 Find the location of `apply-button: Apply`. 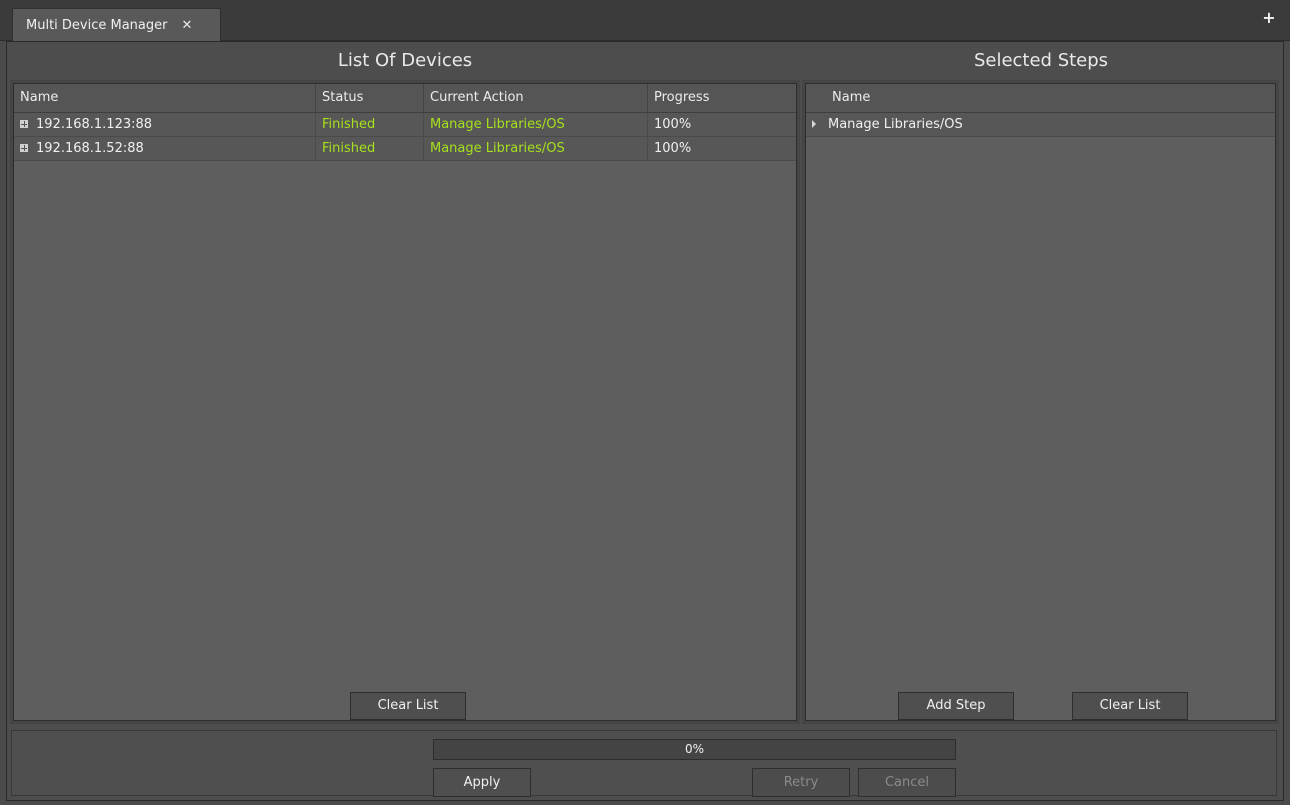

apply-button: Apply is located at coordinates (482, 782).